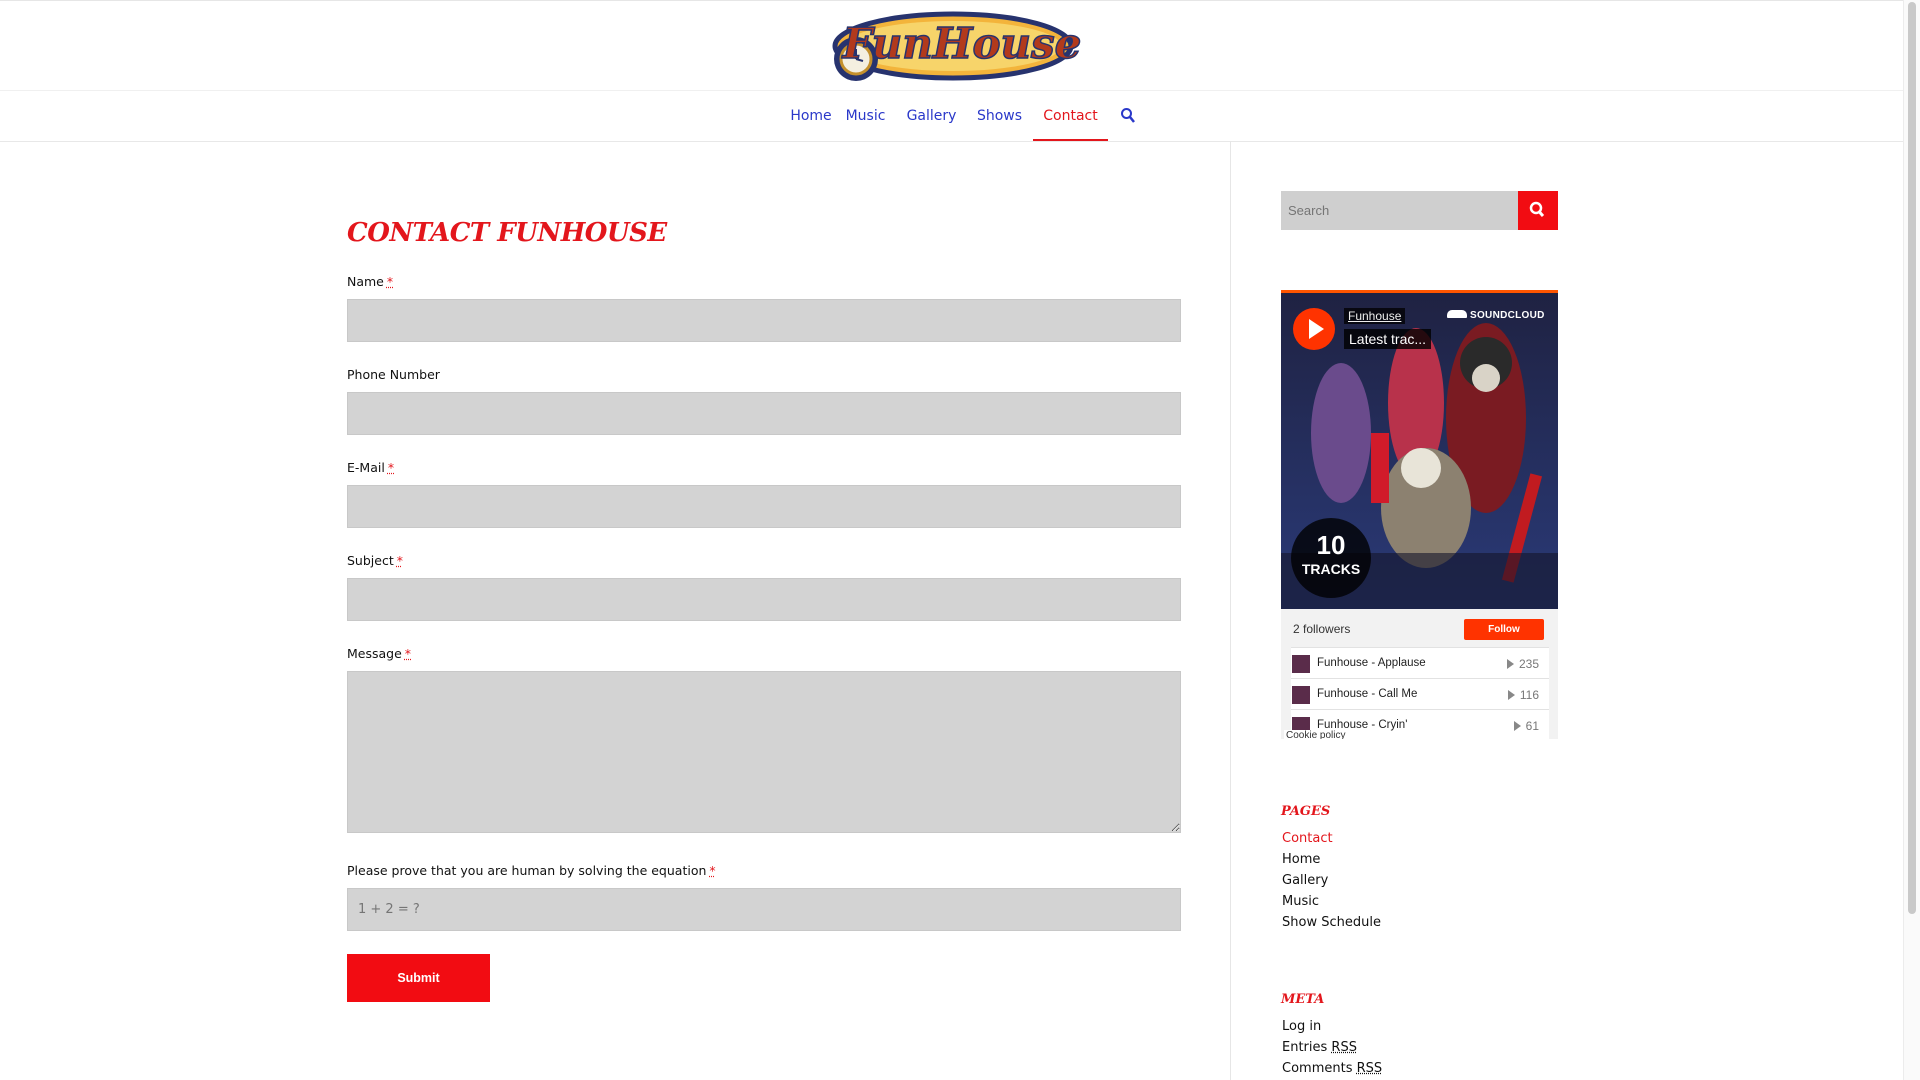 The width and height of the screenshot is (1920, 1080). I want to click on page-link-home: Home, so click(1301, 859).